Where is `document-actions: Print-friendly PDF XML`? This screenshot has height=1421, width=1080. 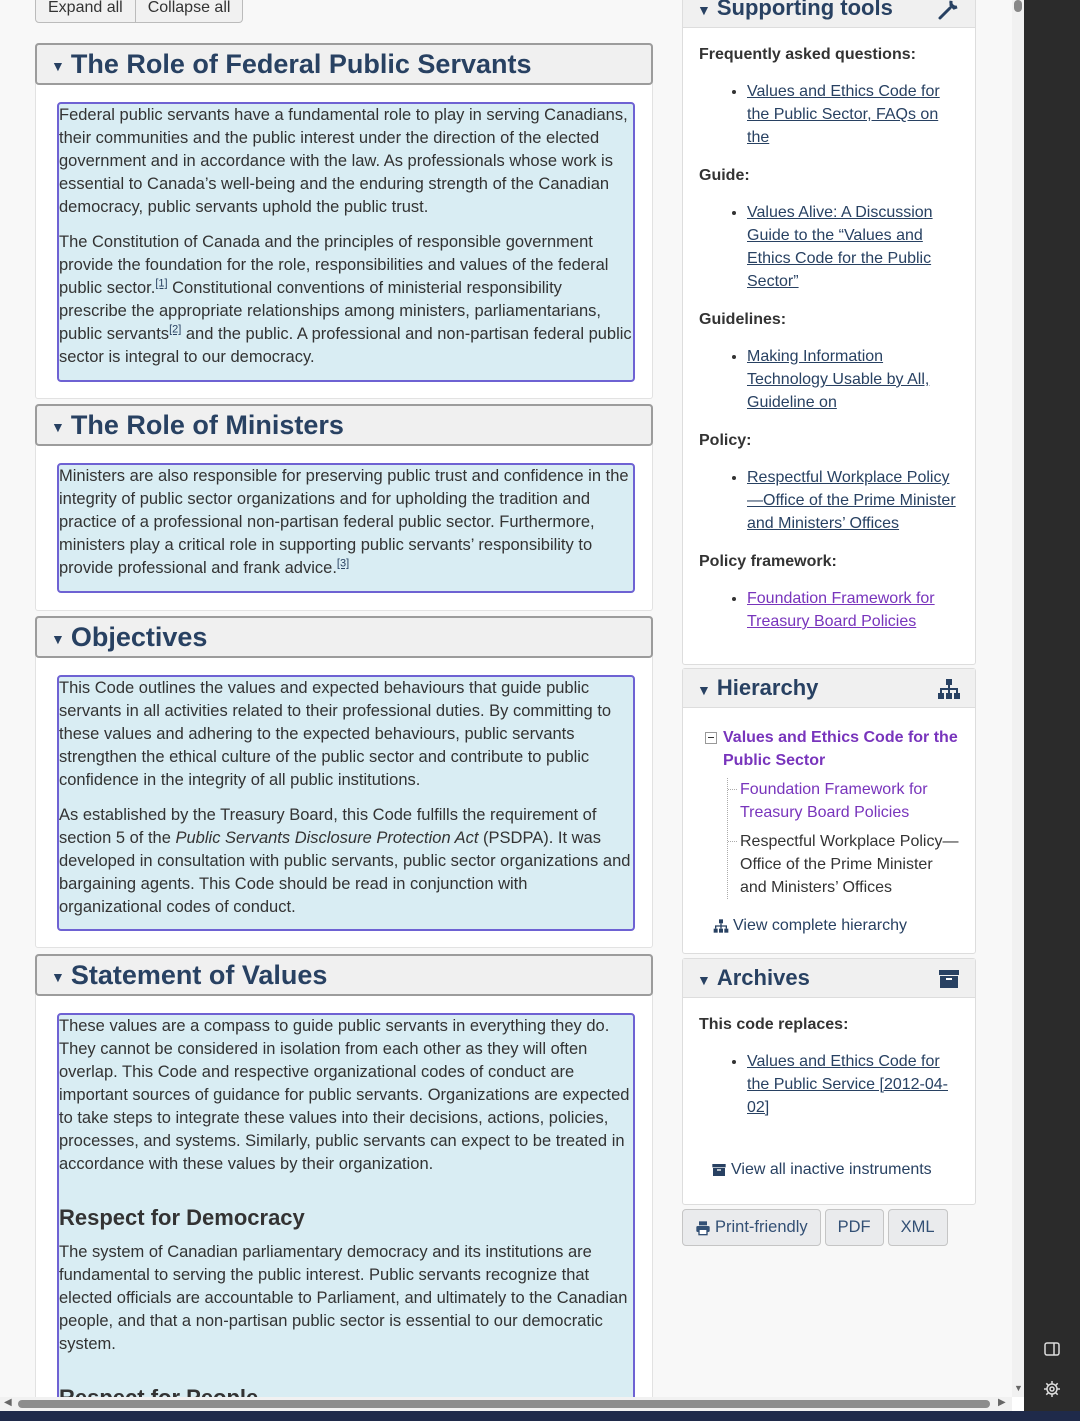
document-actions: Print-friendly PDF XML is located at coordinates (815, 1227).